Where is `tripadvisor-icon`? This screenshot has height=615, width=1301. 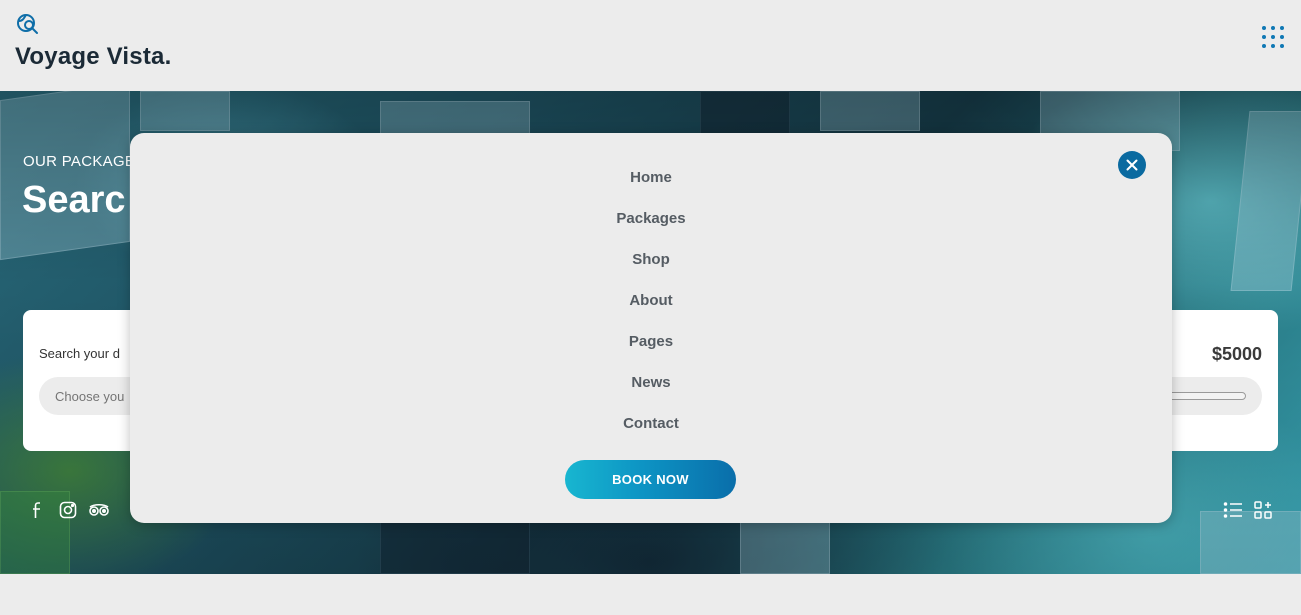 tripadvisor-icon is located at coordinates (99, 510).